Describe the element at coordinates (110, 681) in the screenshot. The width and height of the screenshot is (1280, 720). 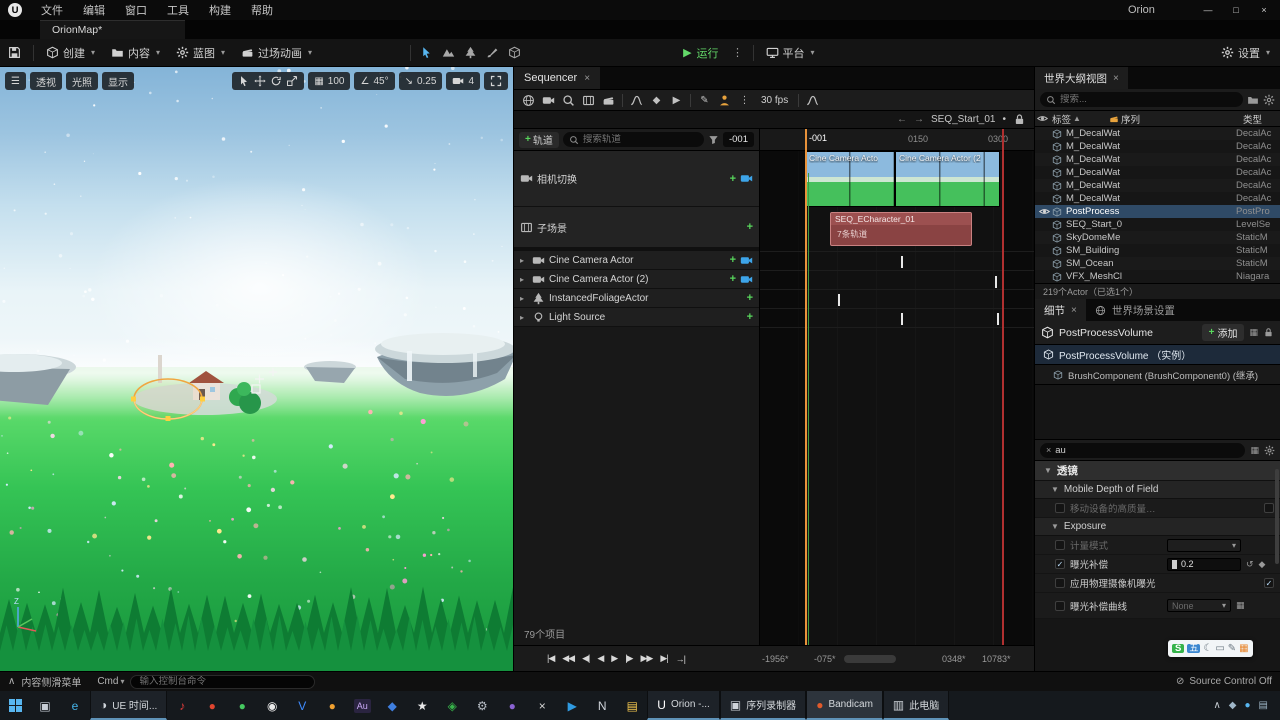
I see `cmd-dropdown: Cmd ▾` at that location.